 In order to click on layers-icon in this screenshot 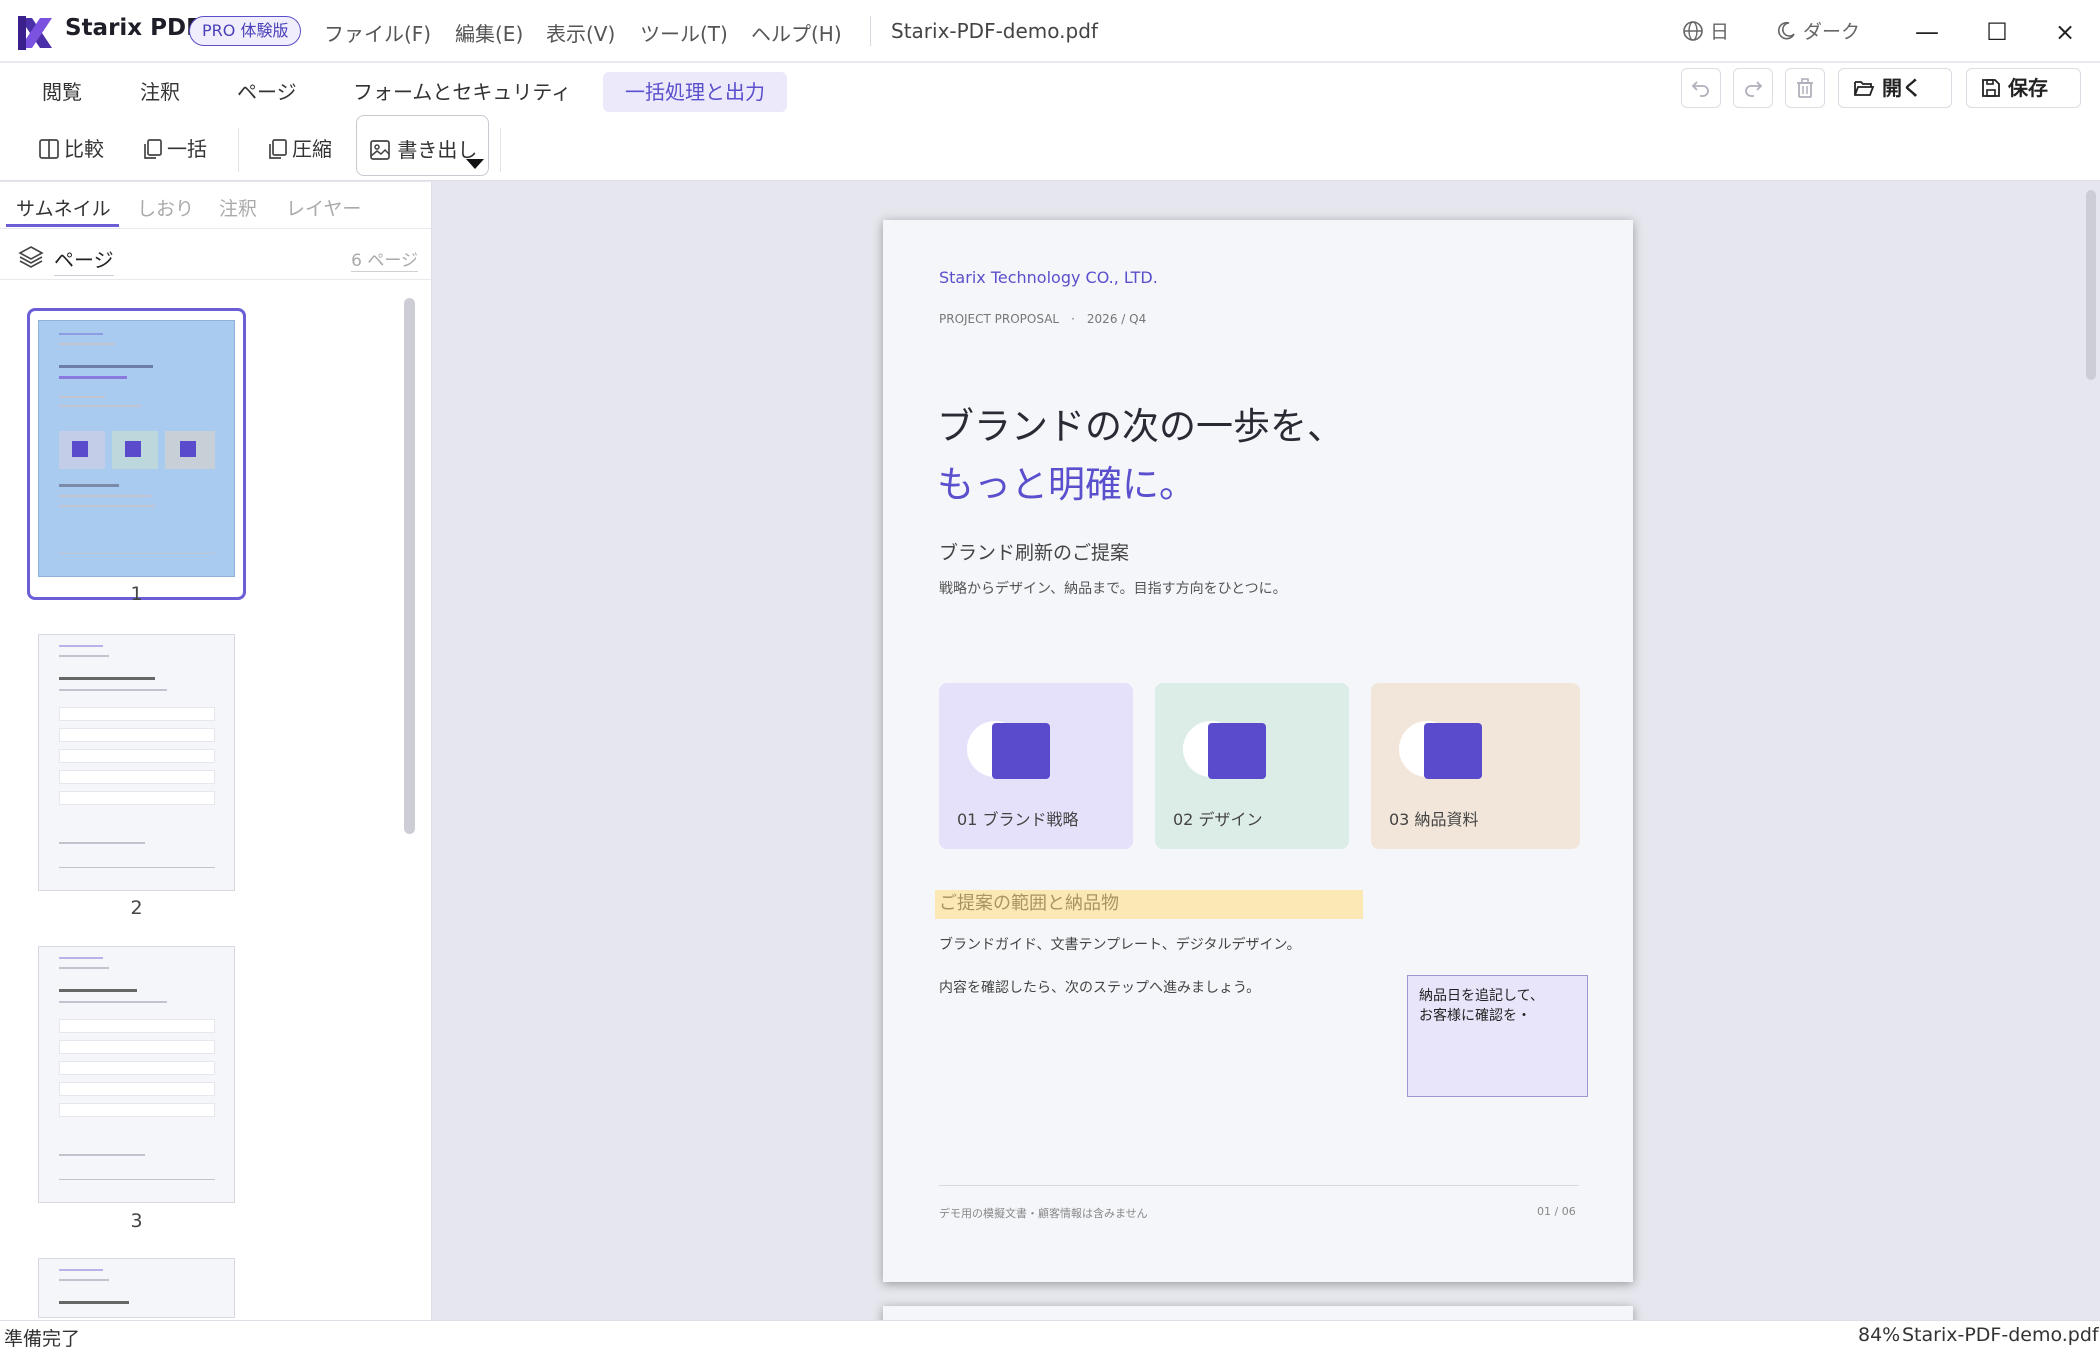, I will do `click(31, 257)`.